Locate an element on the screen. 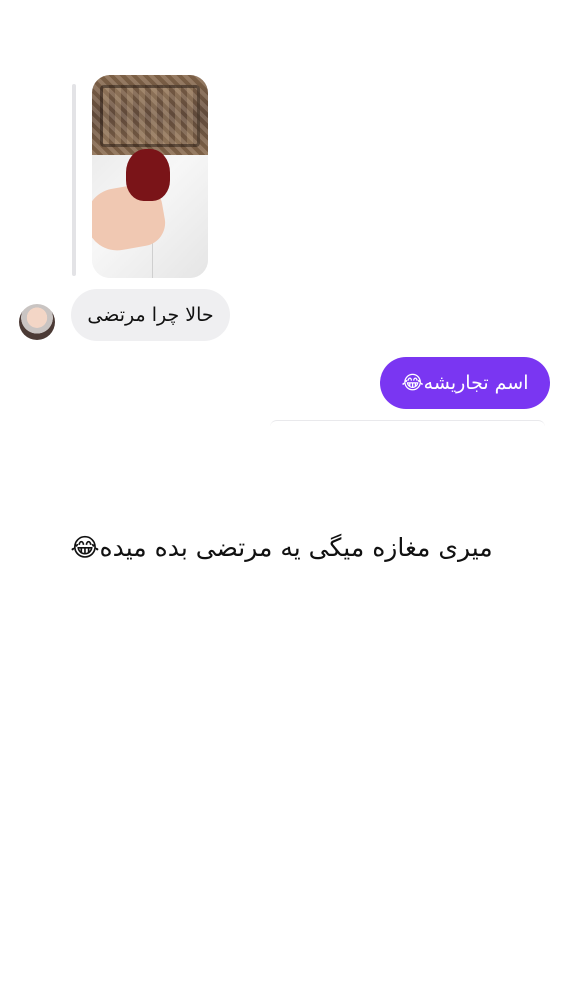  photo-red-toy is located at coordinates (148, 175).